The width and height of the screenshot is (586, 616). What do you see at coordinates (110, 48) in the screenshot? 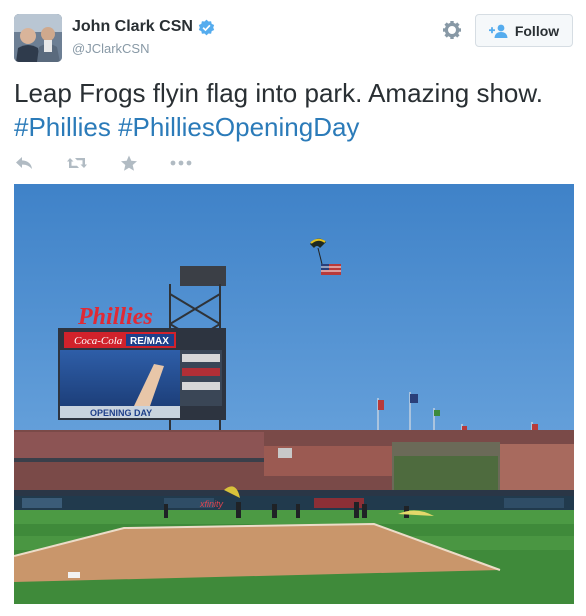
I see `user-handle: @JClarkCSN` at bounding box center [110, 48].